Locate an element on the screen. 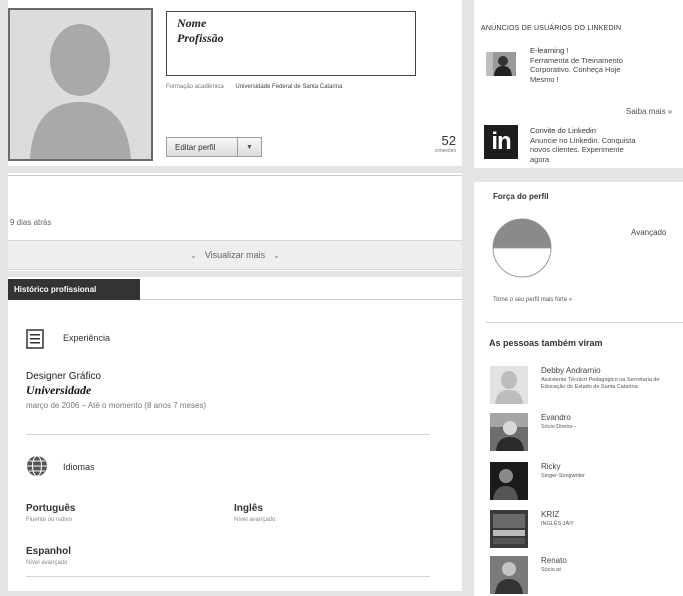  edit-profile-button: Editar perfil is located at coordinates (202, 147).